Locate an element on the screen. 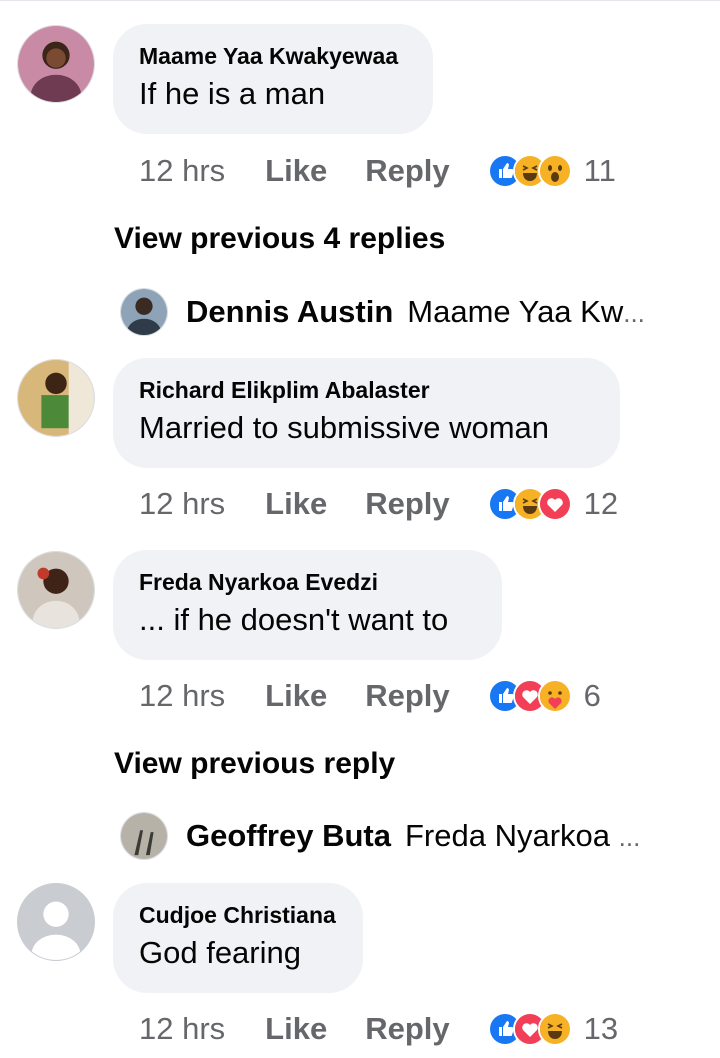 The image size is (720, 1058). comment-actions: 12 hrs Like Reply 13 is located at coordinates (378, 1029).